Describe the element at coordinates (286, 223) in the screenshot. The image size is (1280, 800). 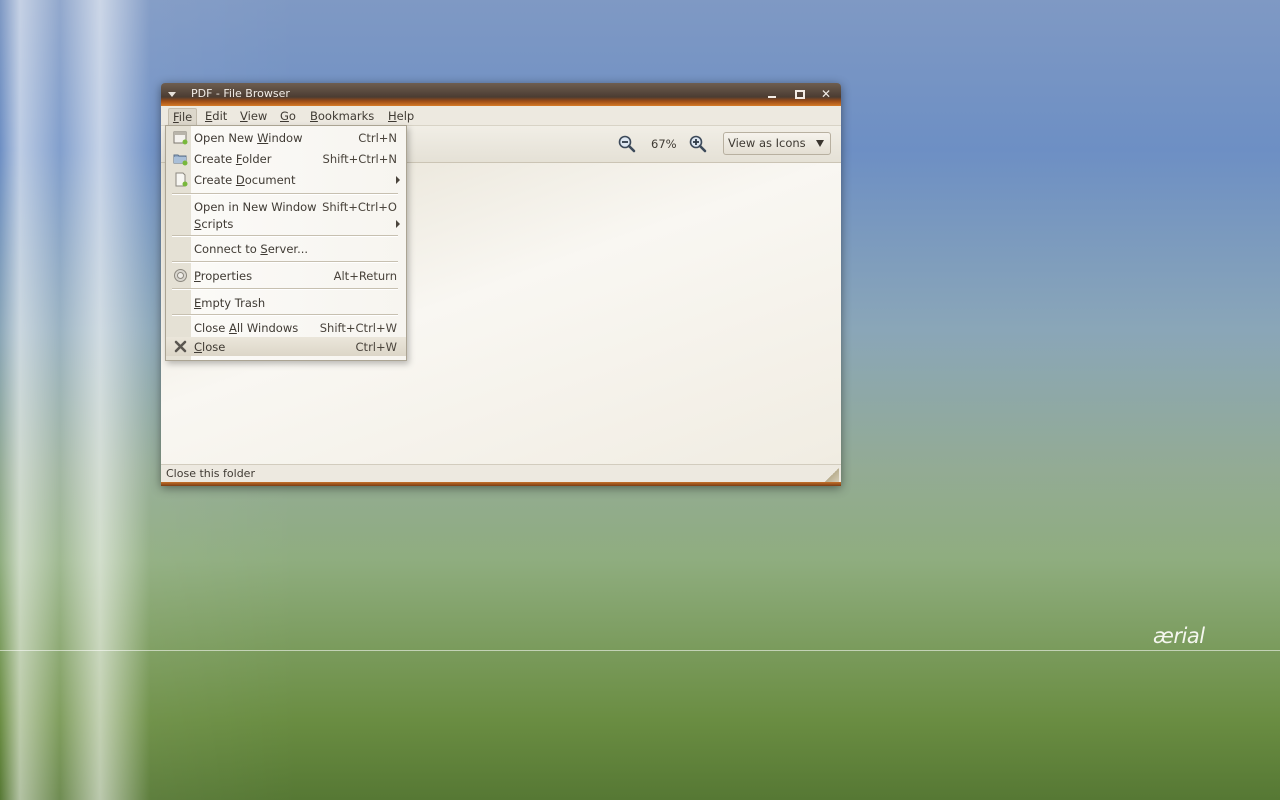
I see `menu-item-scripts: Scripts` at that location.